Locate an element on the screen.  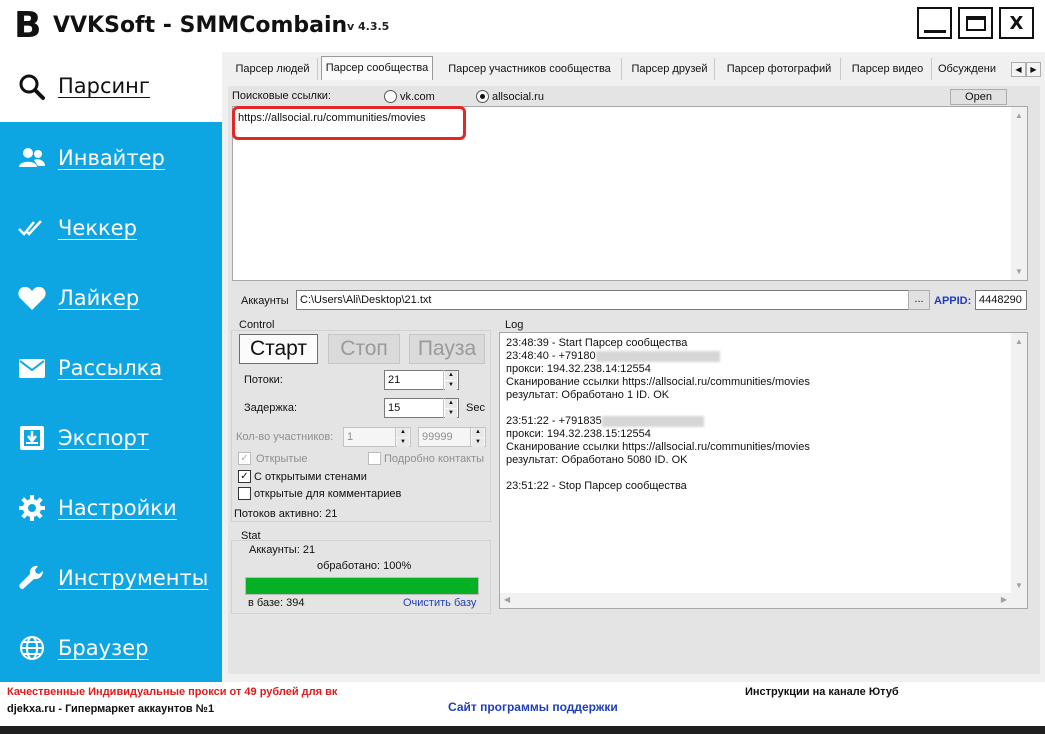
progress-fill is located at coordinates (362, 586).